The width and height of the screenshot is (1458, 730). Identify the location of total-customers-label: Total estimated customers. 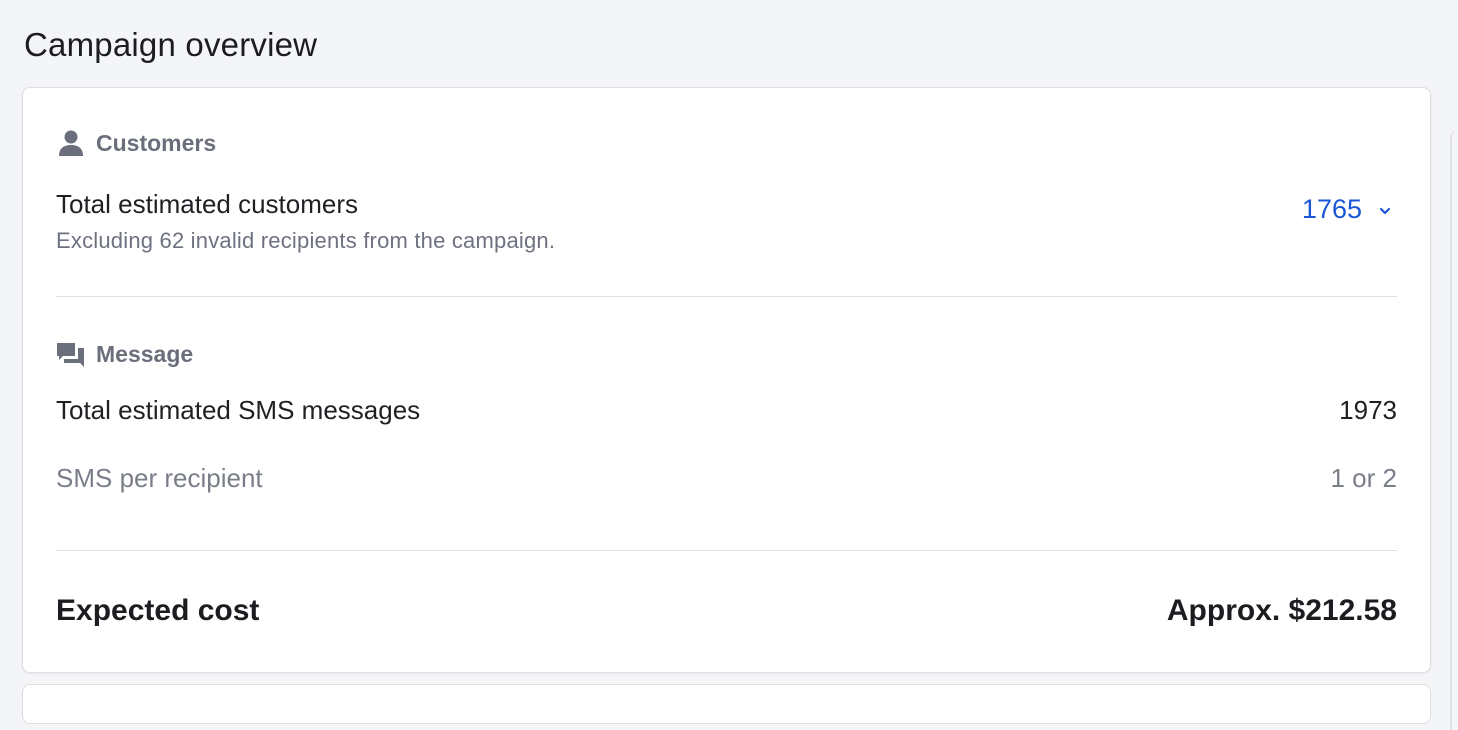
(207, 204).